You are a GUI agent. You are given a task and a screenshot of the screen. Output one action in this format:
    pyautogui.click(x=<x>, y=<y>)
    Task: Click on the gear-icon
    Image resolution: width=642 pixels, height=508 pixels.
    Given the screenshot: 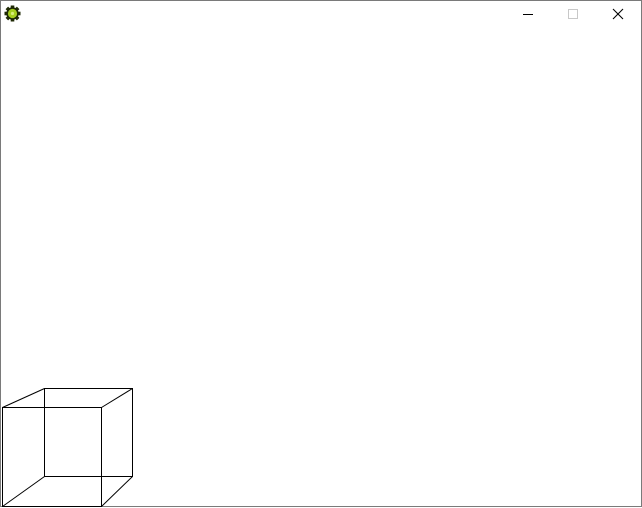 What is the action you would take?
    pyautogui.click(x=12, y=13)
    